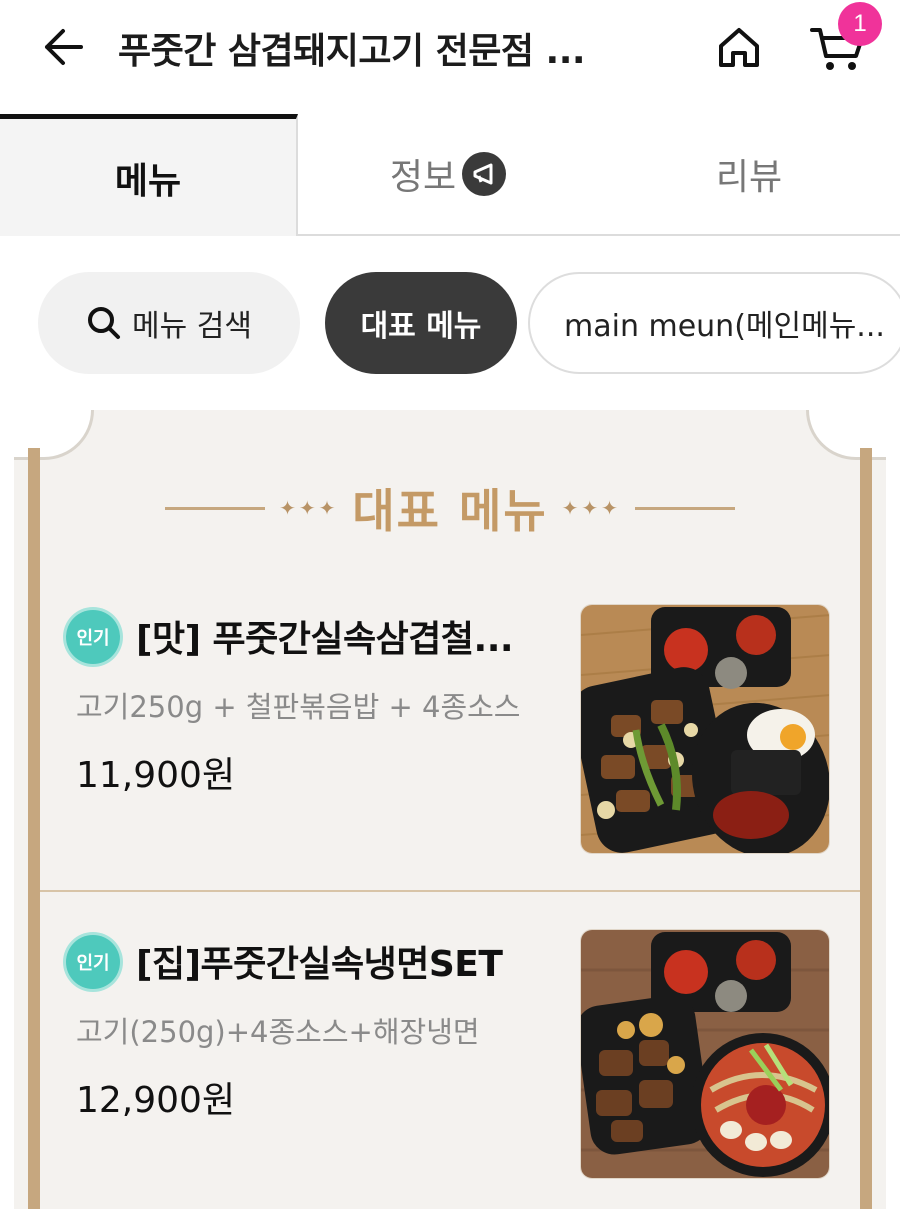 The image size is (900, 1209). Describe the element at coordinates (450, 511) in the screenshot. I see `section-title: 대표 메뉴` at that location.